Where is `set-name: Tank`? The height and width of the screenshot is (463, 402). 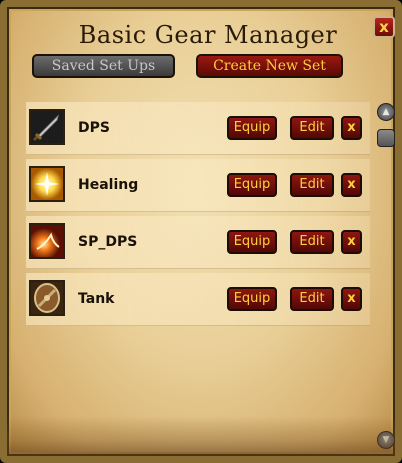 set-name: Tank is located at coordinates (96, 299).